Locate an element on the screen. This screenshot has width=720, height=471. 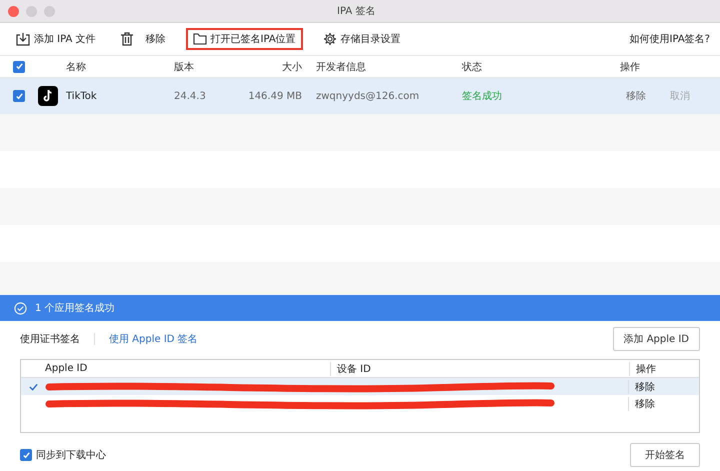
sync-checkbox is located at coordinates (26, 455).